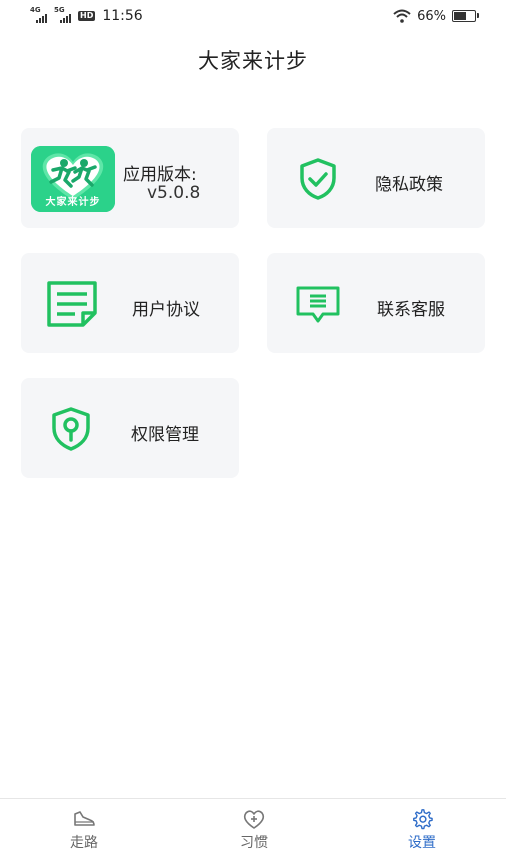 The image size is (506, 852). What do you see at coordinates (73, 202) in the screenshot?
I see `logo-text: 大家来计步` at bounding box center [73, 202].